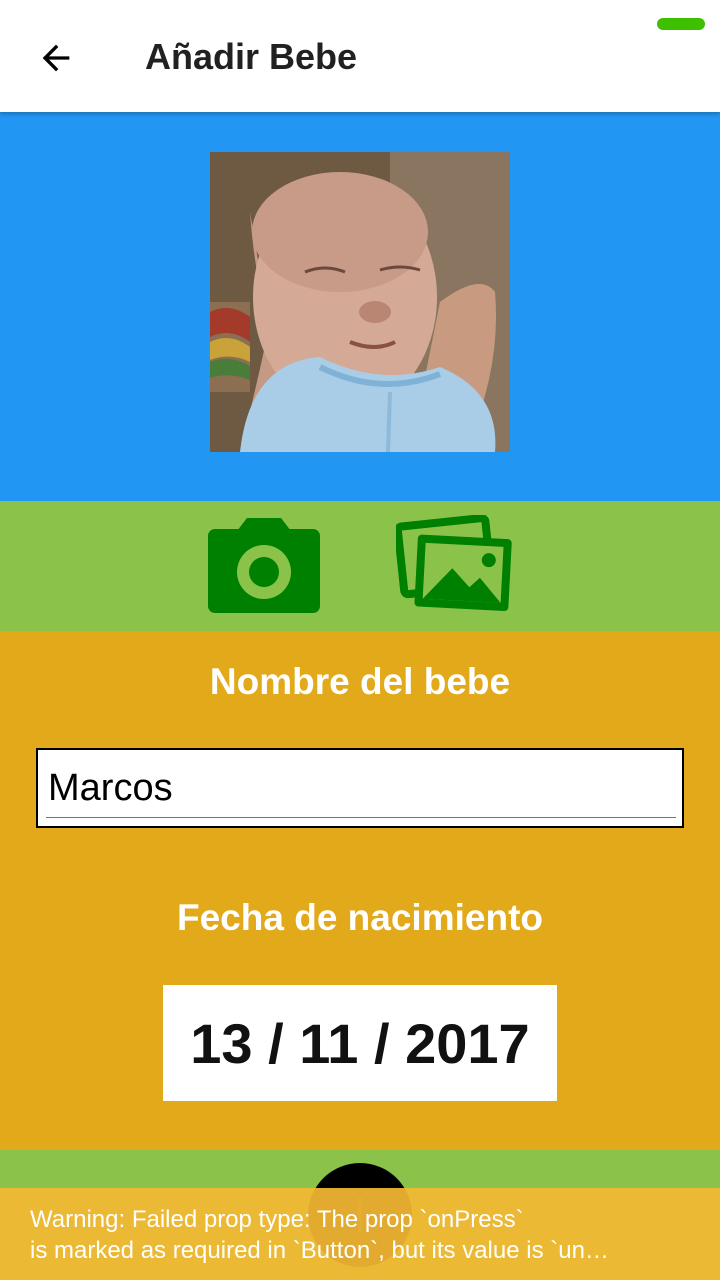 This screenshot has width=720, height=1280. I want to click on baby-photo, so click(360, 302).